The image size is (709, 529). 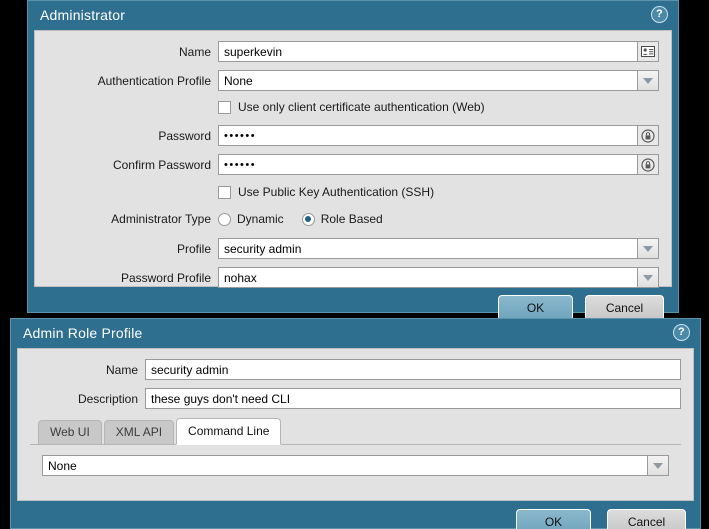 What do you see at coordinates (70, 432) in the screenshot?
I see `tab-web-ui: Web UI` at bounding box center [70, 432].